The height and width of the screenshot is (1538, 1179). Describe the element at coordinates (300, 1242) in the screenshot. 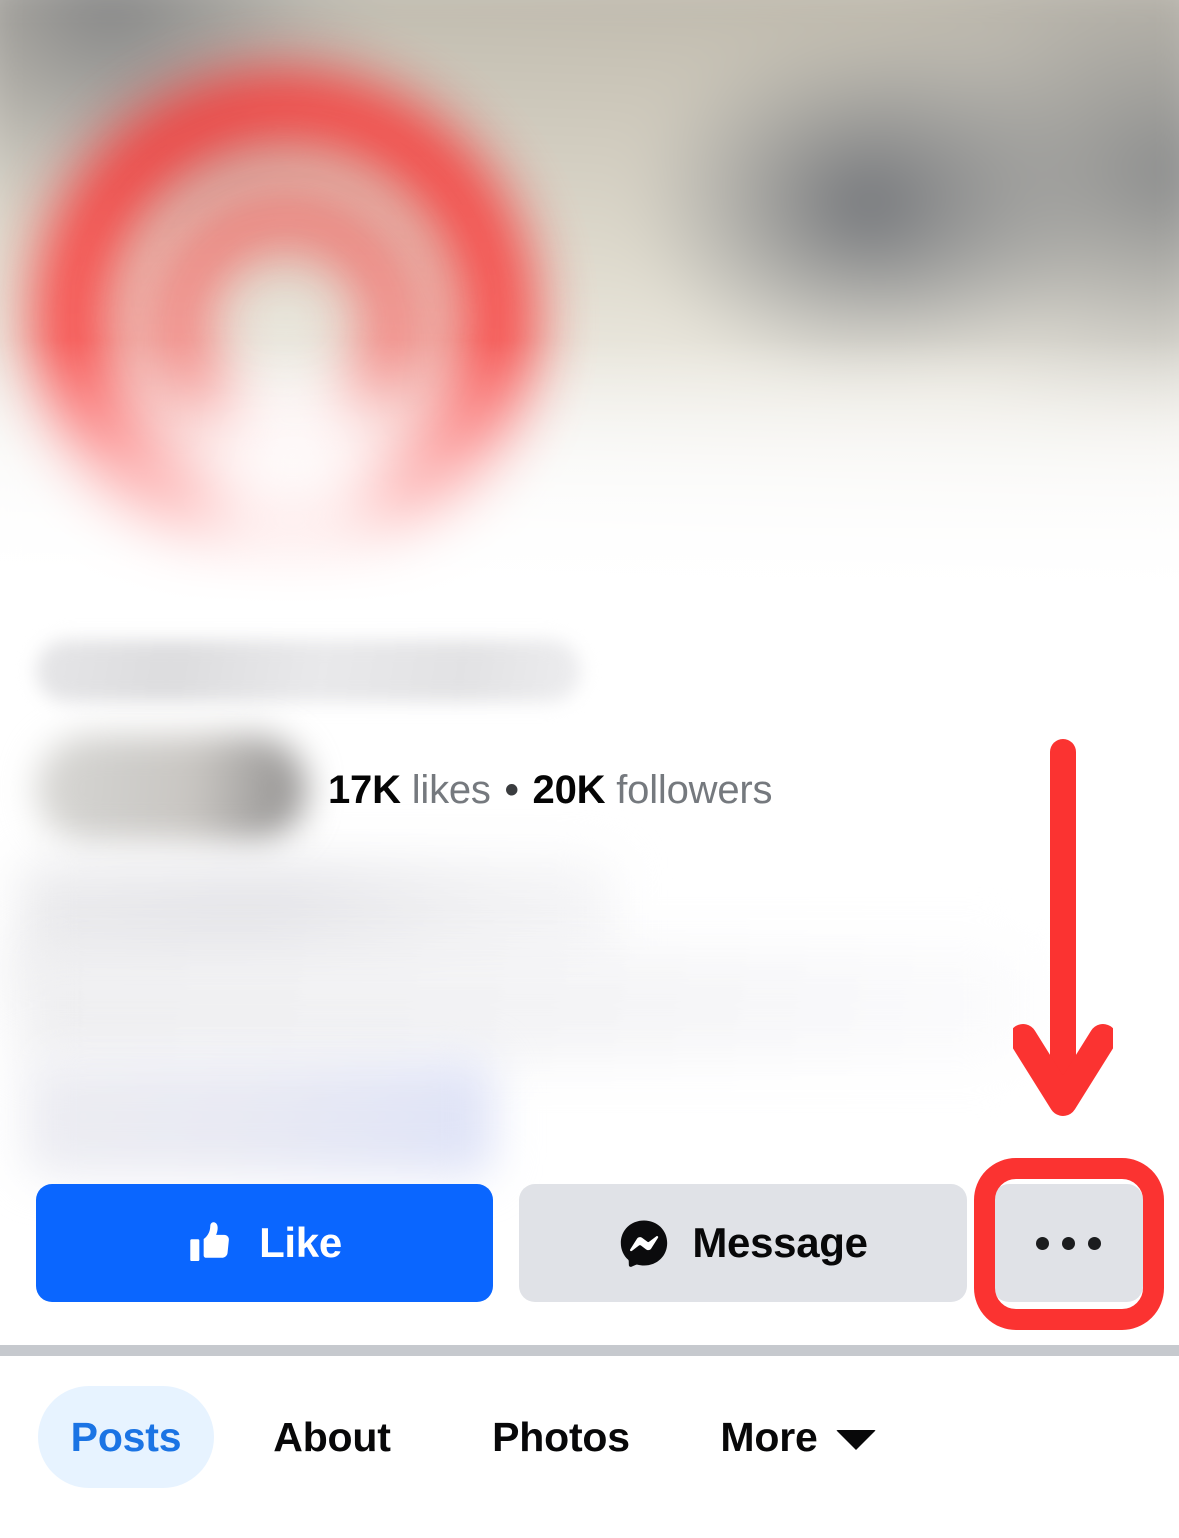

I see `like-button-label: Like` at that location.